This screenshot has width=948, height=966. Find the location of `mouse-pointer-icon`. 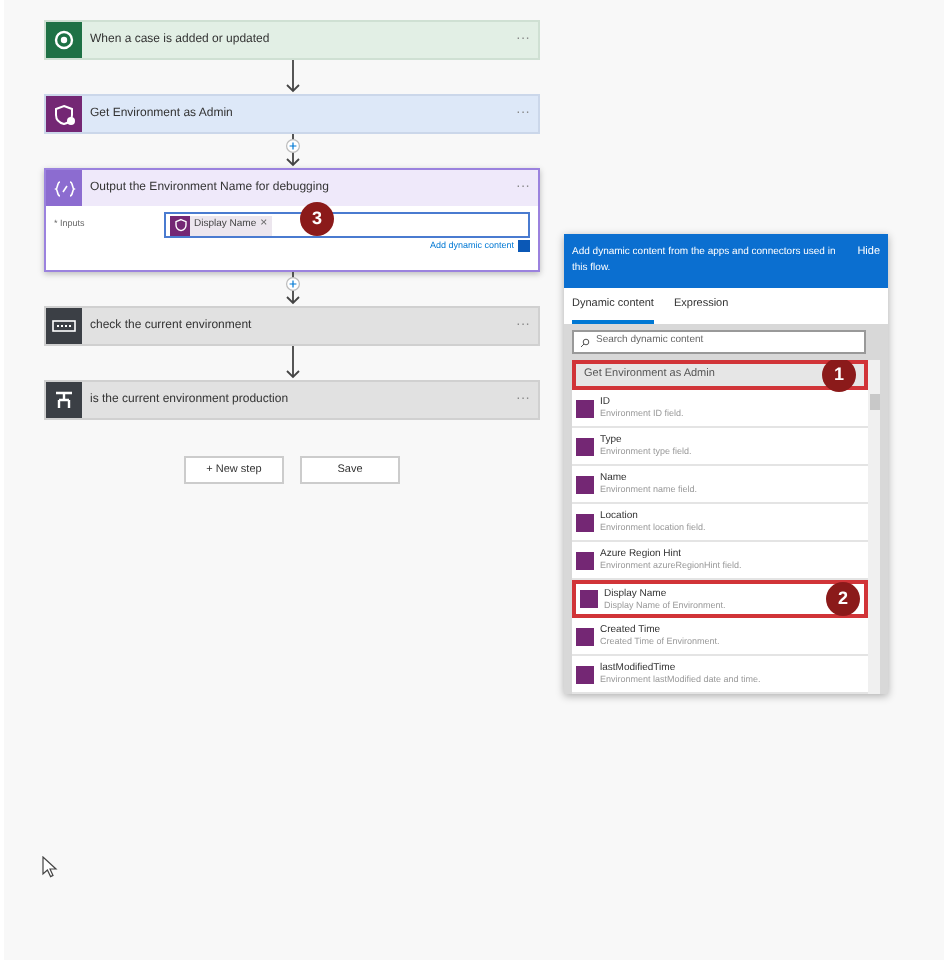

mouse-pointer-icon is located at coordinates (50, 867).